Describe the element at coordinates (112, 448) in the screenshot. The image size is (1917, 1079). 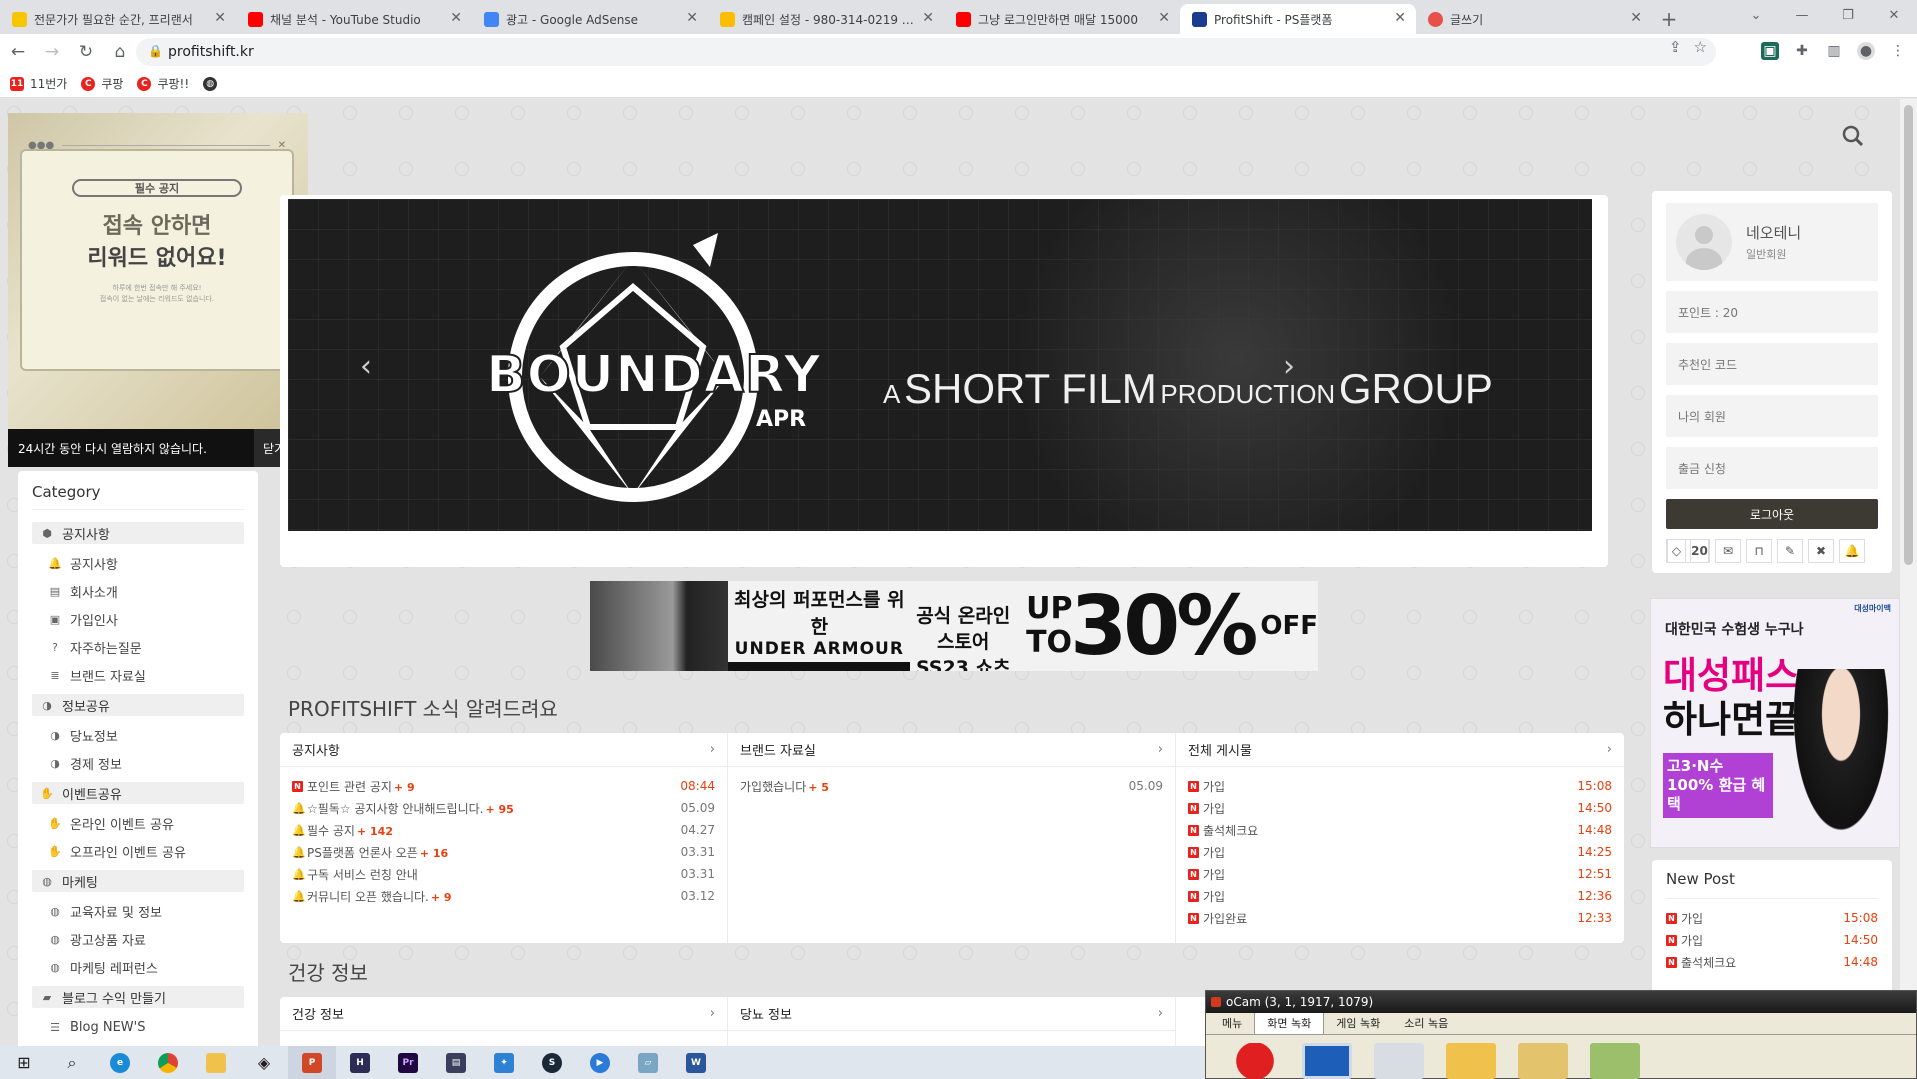
I see `dismiss-24h-link: 24시간 동안 다시 열람하지 않습니다.` at that location.